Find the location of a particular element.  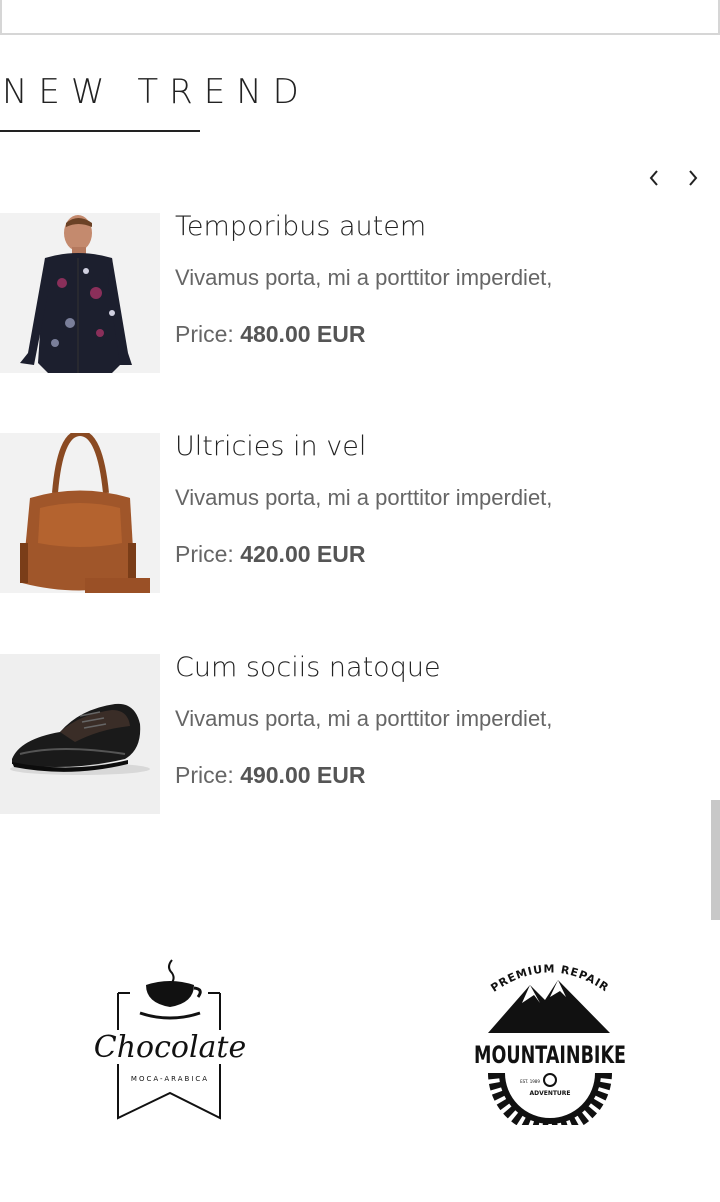

product-image-shirt is located at coordinates (80, 293).